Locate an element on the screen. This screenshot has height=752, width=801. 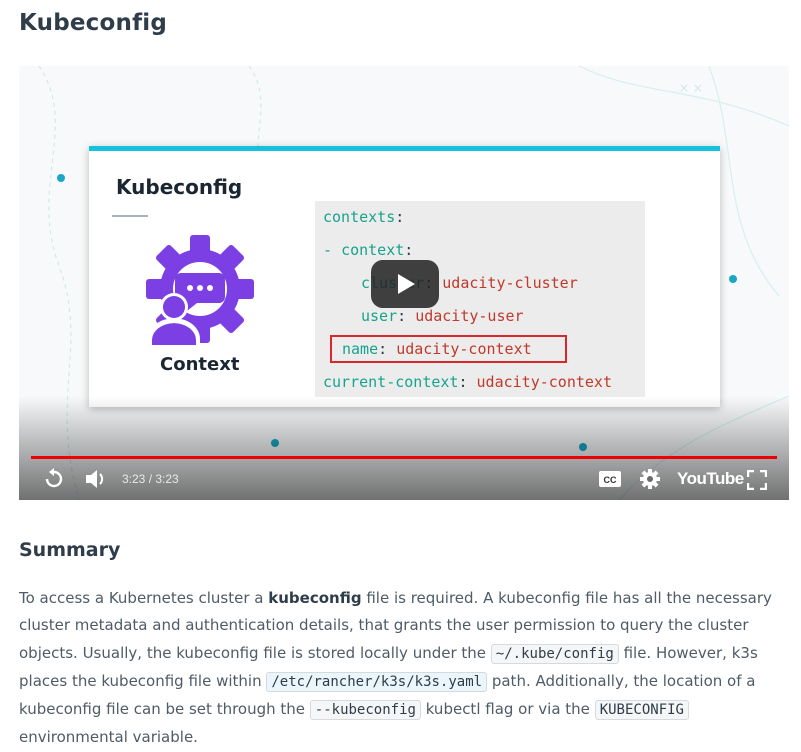
context-gear-user-icon is located at coordinates (200, 290).